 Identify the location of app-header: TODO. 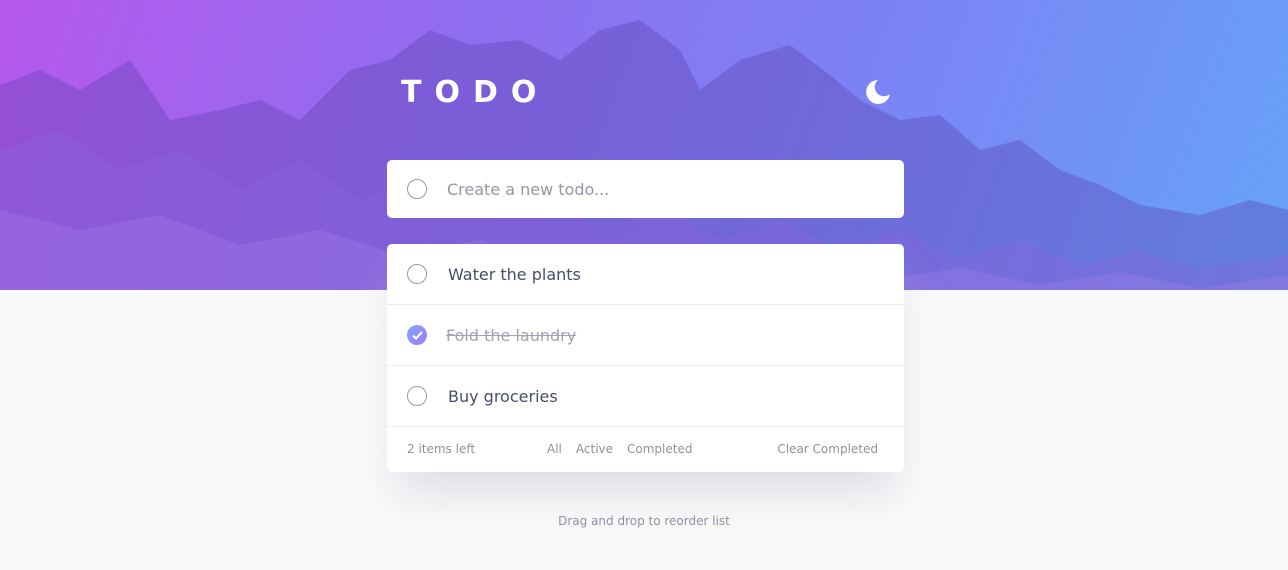
(646, 92).